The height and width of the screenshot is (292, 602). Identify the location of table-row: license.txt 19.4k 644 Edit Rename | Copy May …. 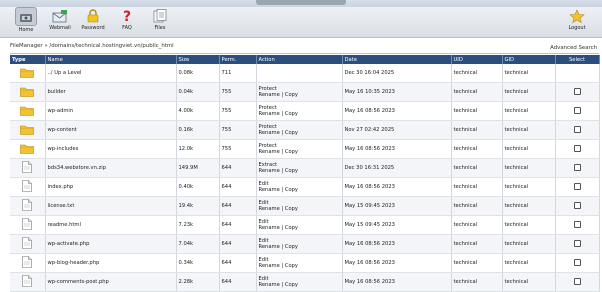
(305, 206).